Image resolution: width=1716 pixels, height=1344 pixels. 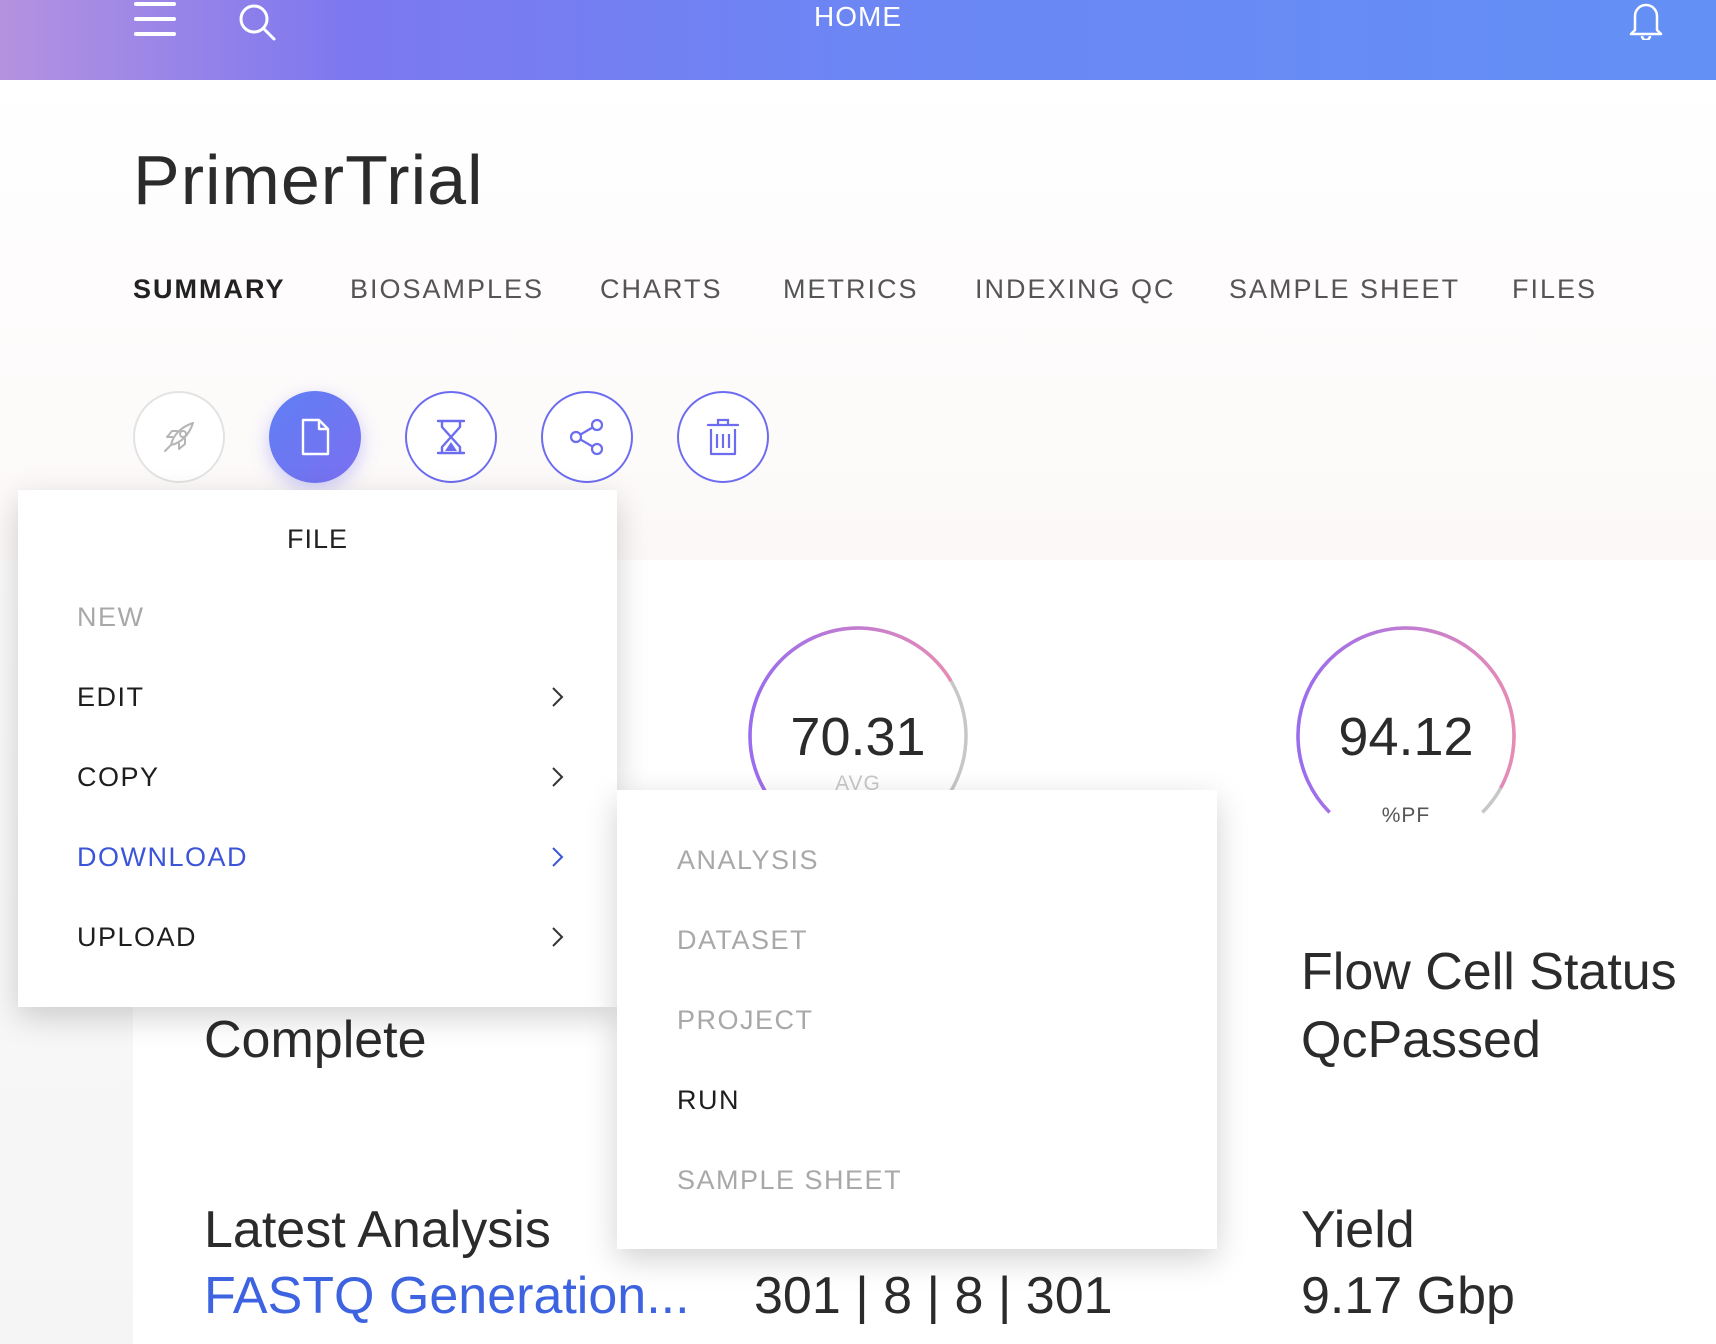 I want to click on share-button, so click(x=587, y=437).